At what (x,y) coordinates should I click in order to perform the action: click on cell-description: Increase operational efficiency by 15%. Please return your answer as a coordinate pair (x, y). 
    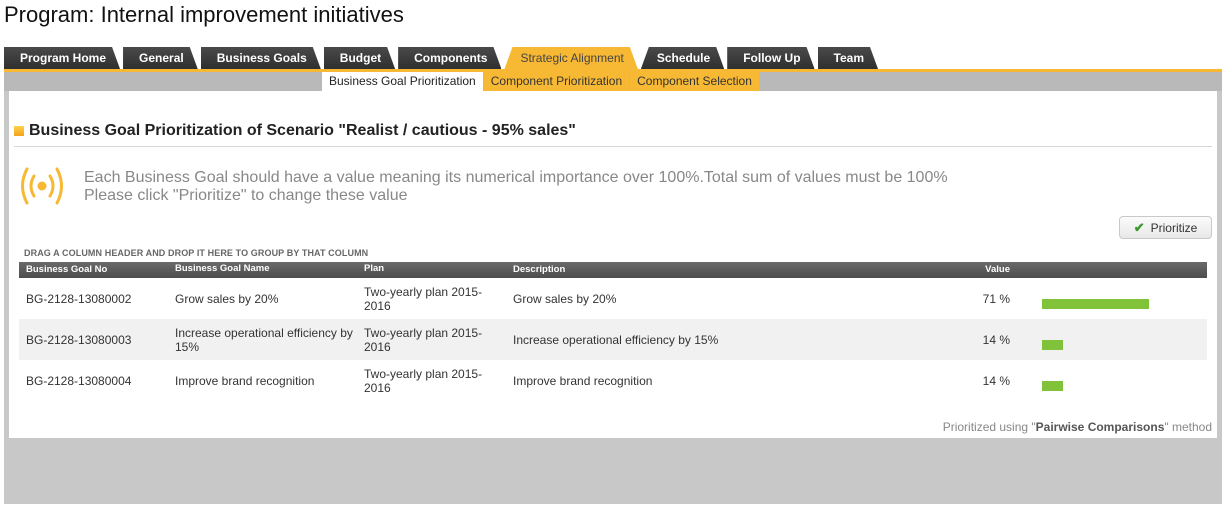
    Looking at the image, I should click on (616, 339).